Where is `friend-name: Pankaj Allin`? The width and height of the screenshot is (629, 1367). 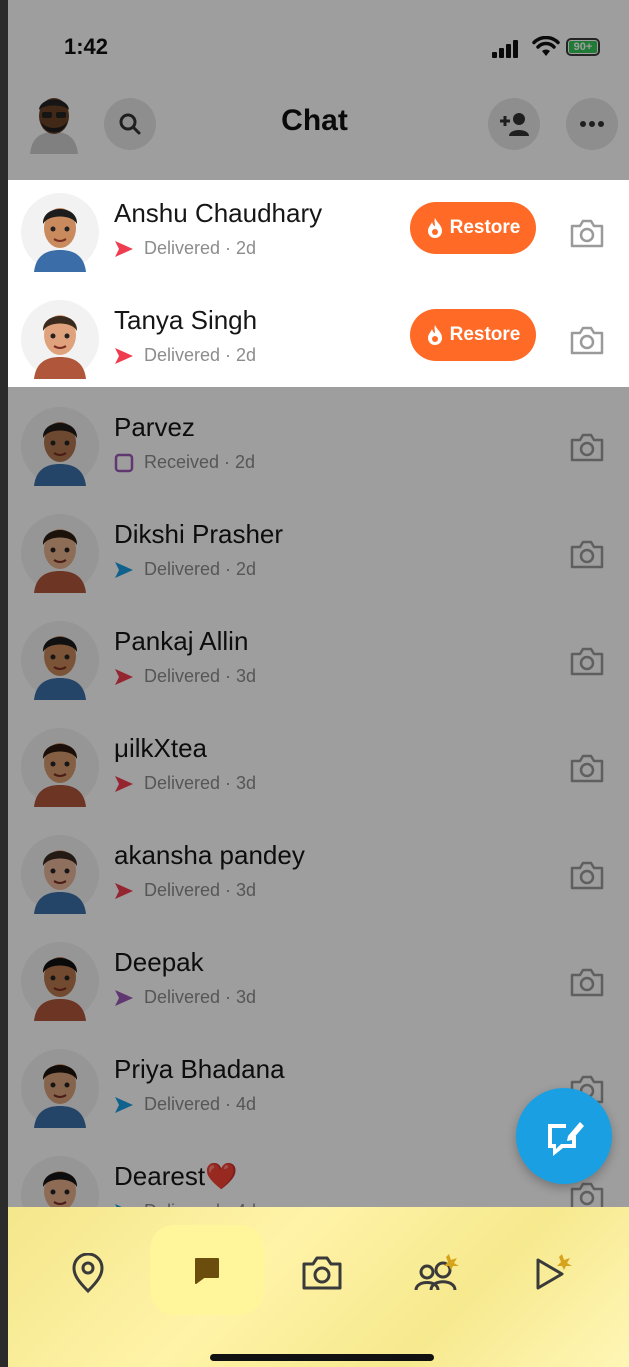
friend-name: Pankaj Allin is located at coordinates (181, 641).